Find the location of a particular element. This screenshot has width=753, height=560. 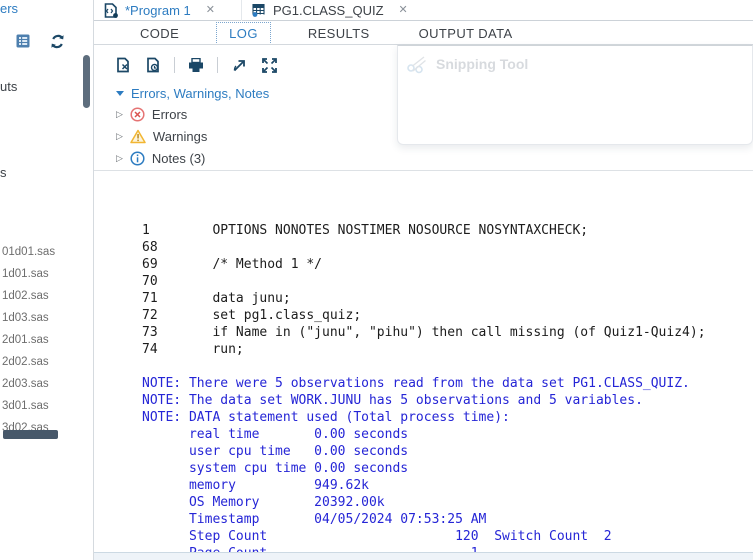

scissors-icon is located at coordinates (417, 64).